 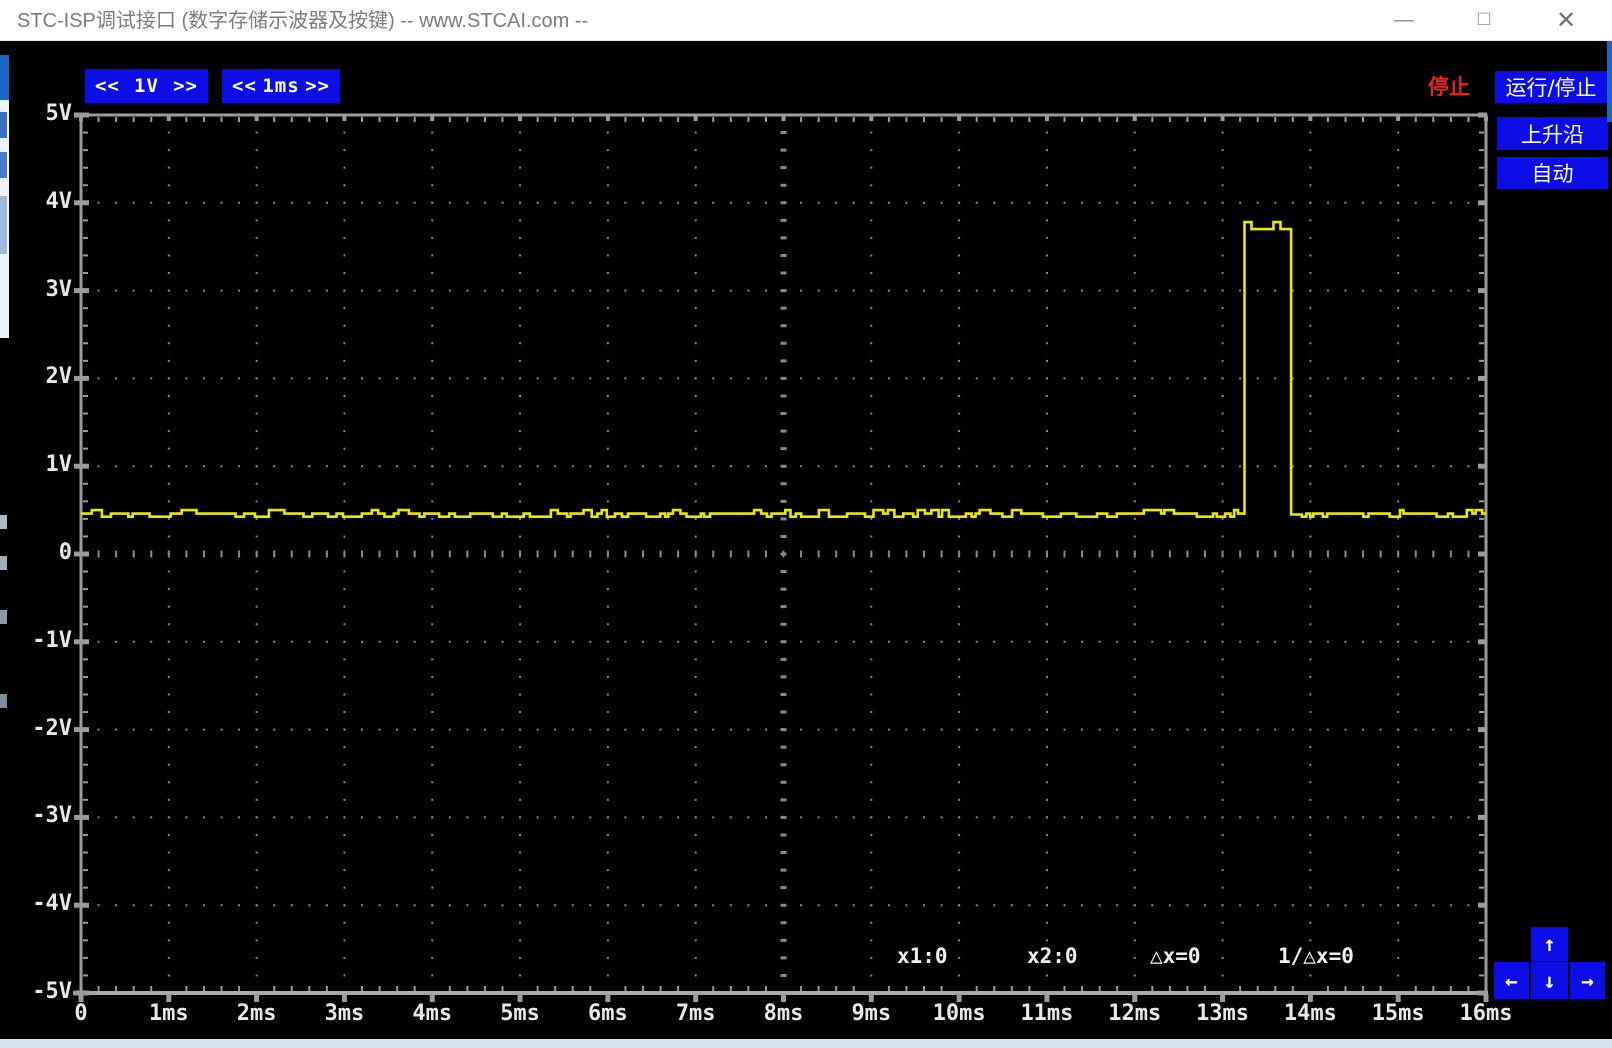 I want to click on auto-button: 自动, so click(x=1552, y=173).